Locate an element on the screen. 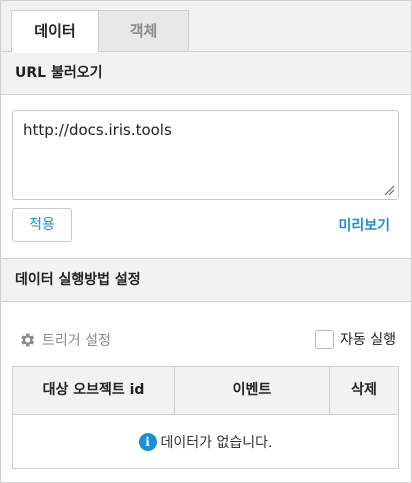  preview-link: 미리보기 is located at coordinates (364, 225).